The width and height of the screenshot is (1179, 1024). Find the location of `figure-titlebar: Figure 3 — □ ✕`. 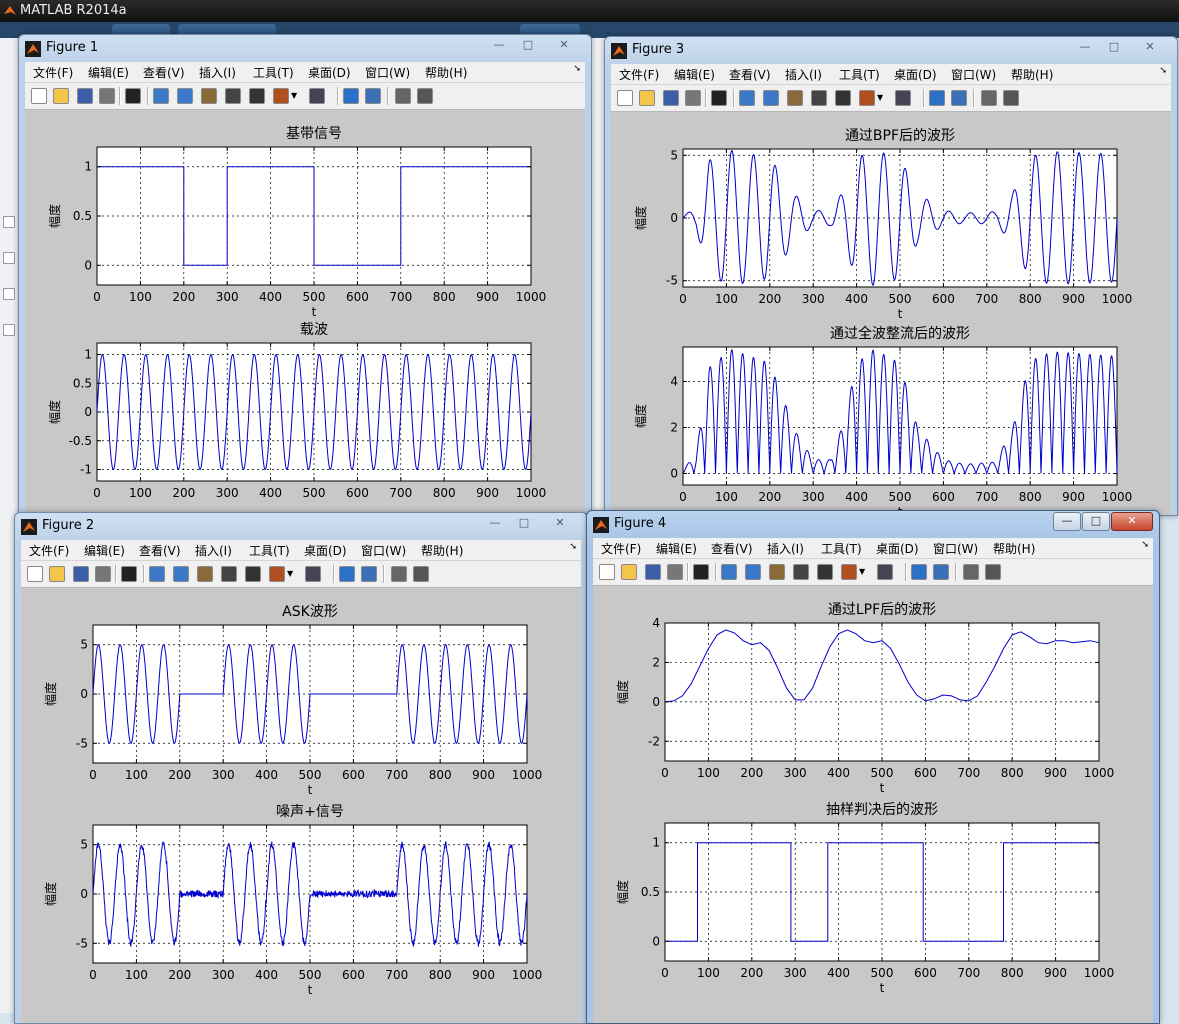

figure-titlebar: Figure 3 — □ ✕ is located at coordinates (891, 50).